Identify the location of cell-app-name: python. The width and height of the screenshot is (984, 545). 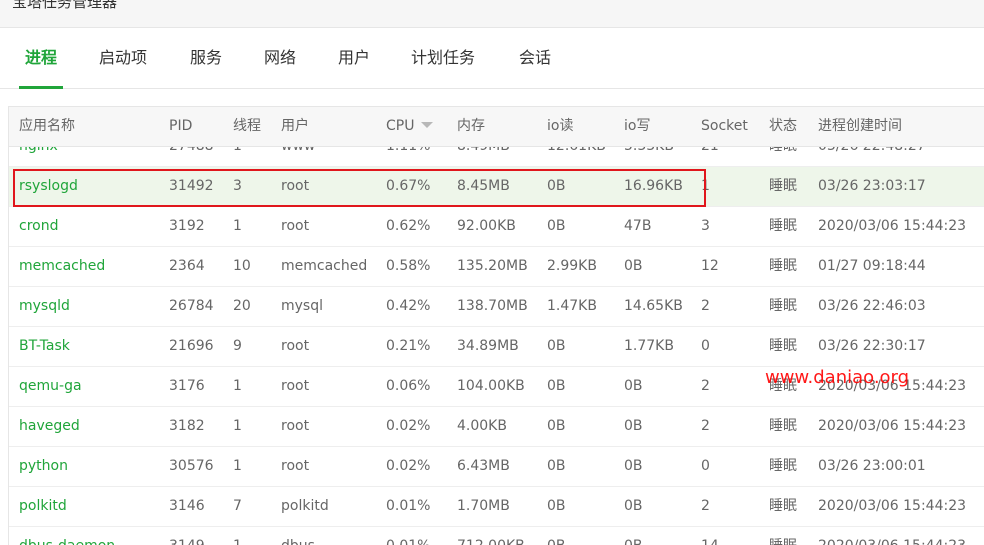
(43, 466).